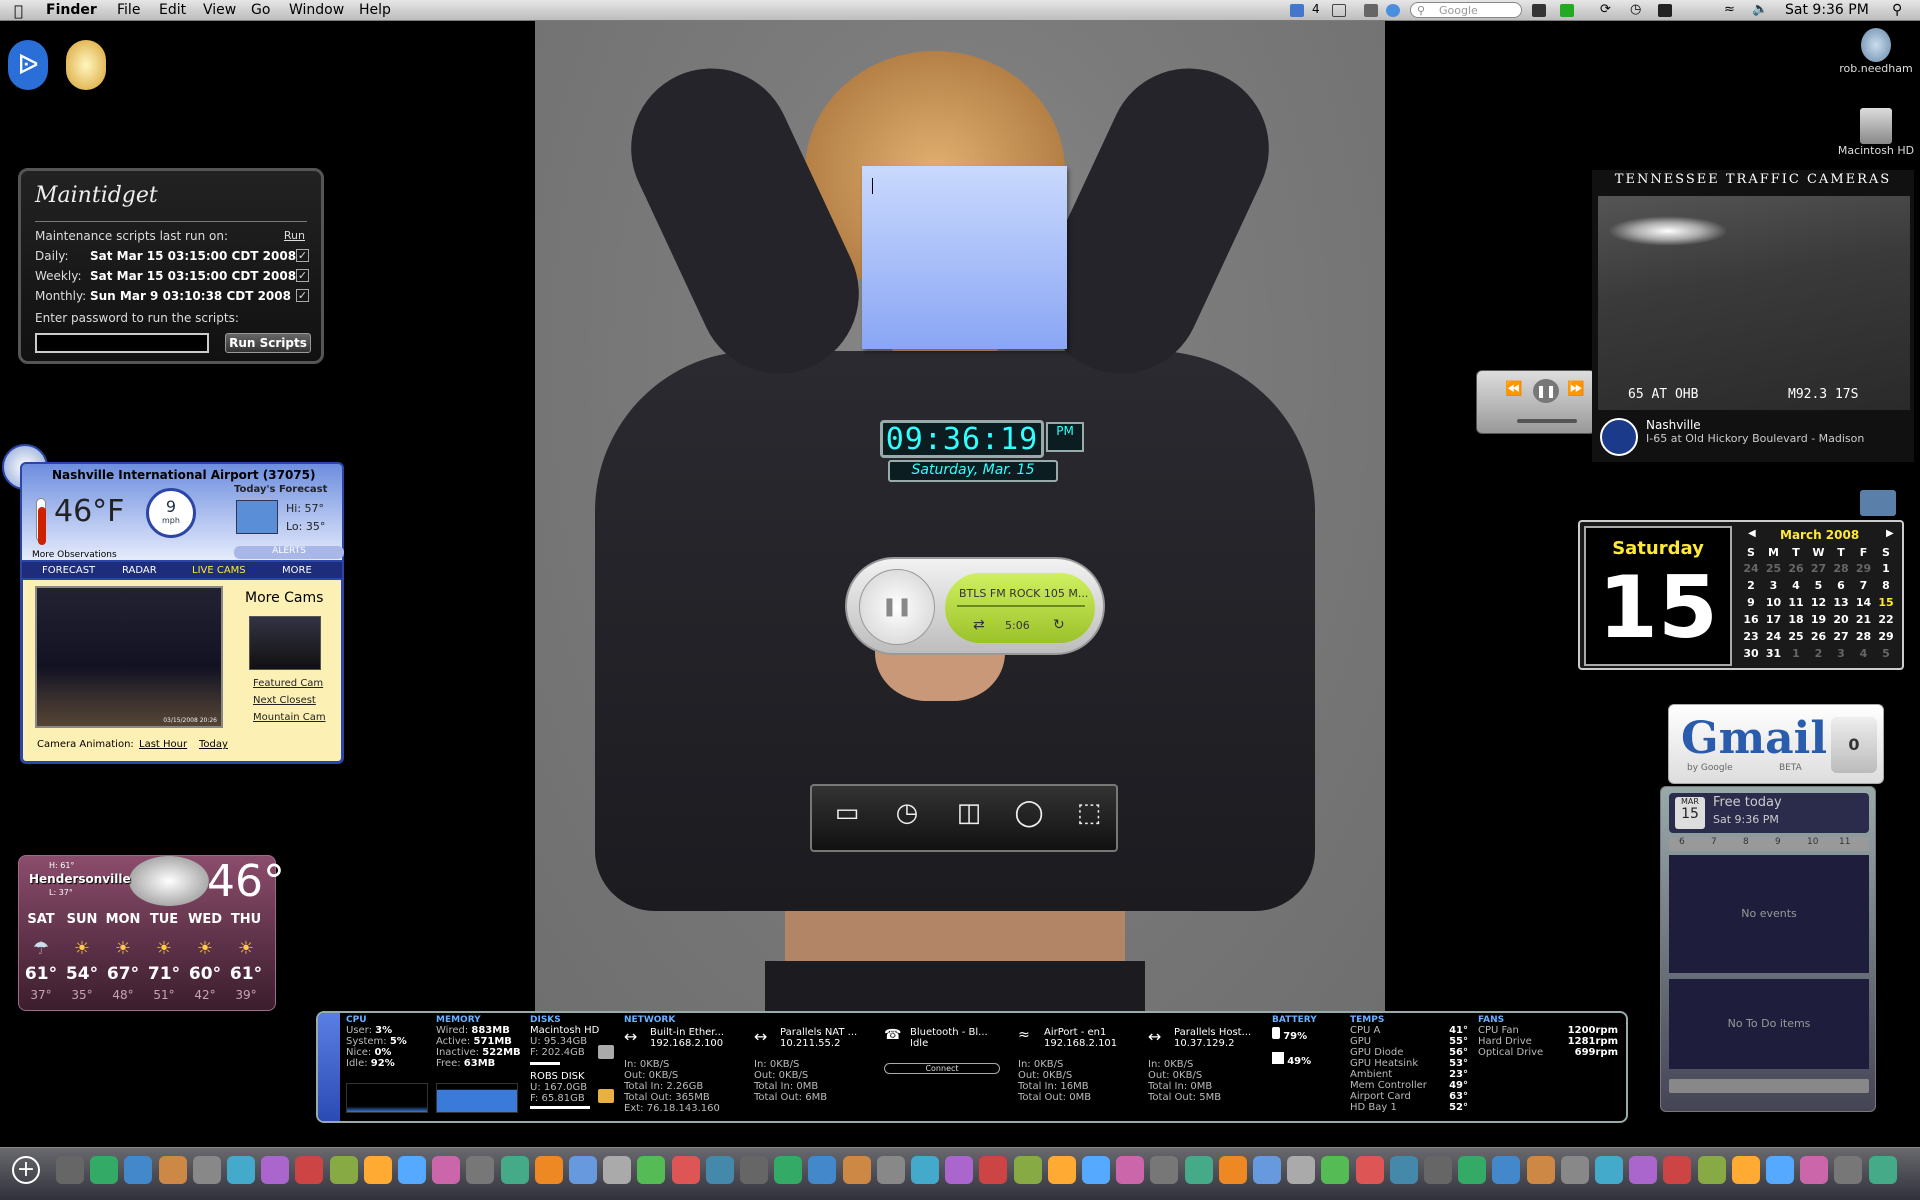 This screenshot has width=1920, height=1200. I want to click on last-hour-link: Last Hour, so click(163, 744).